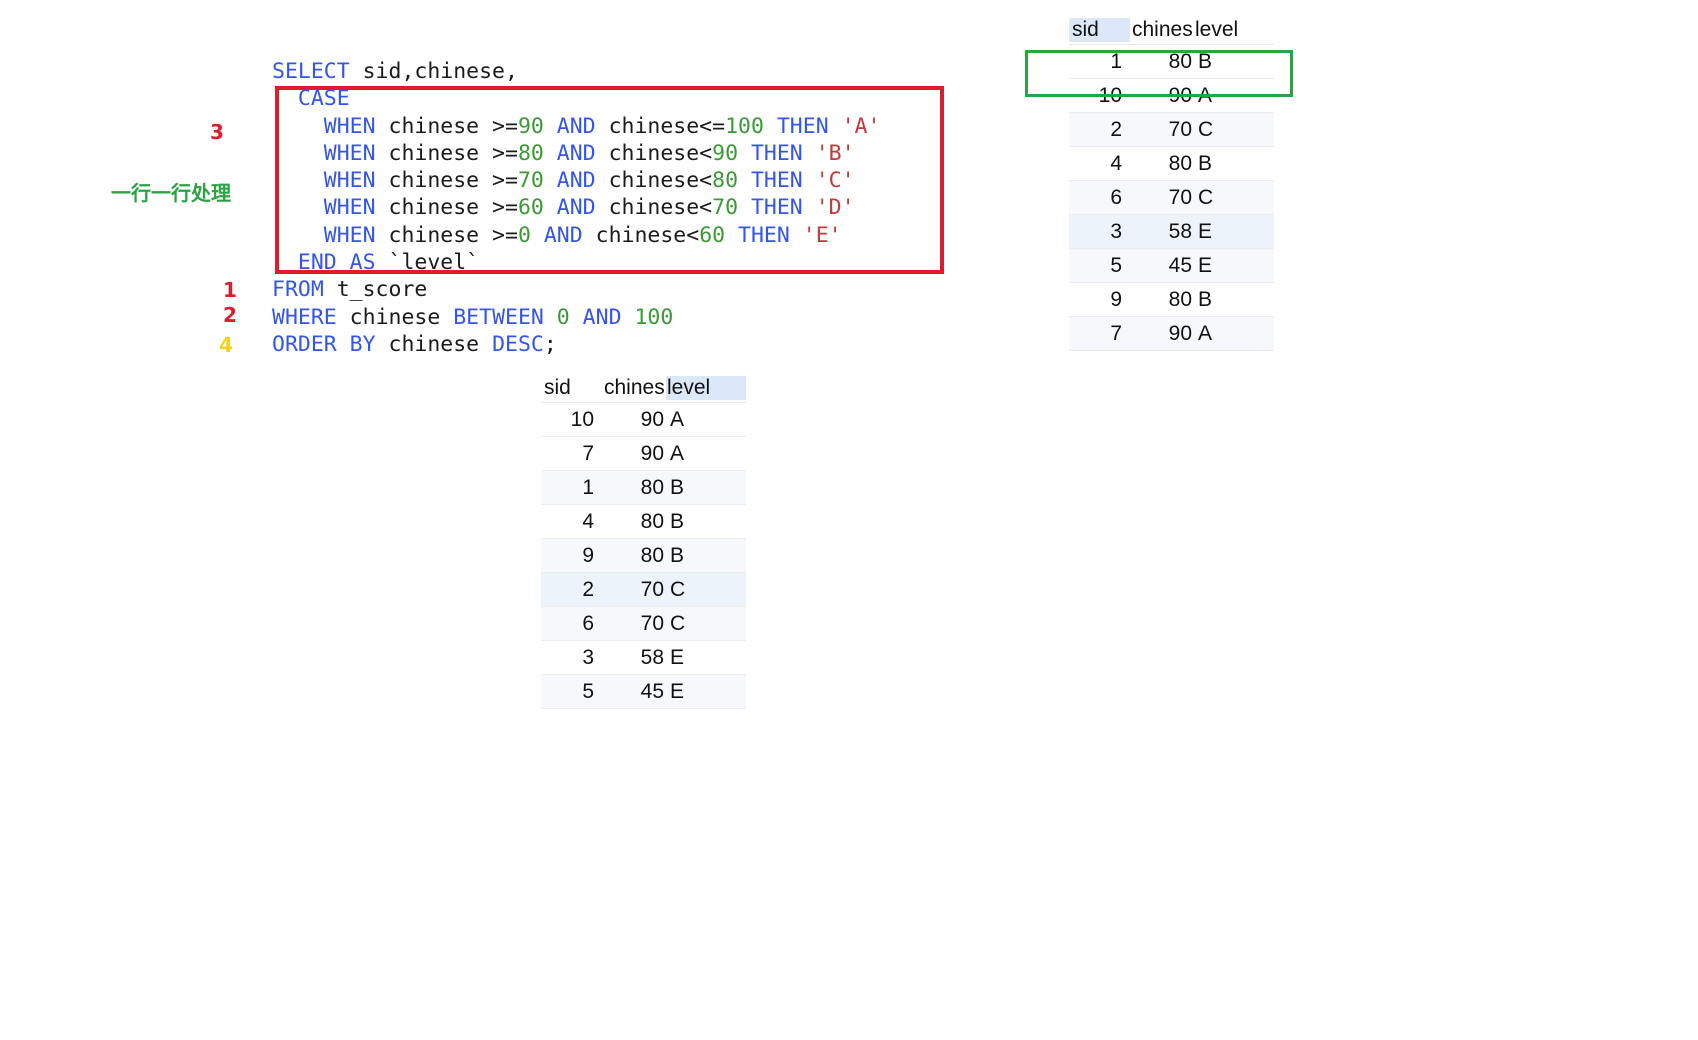 The width and height of the screenshot is (1698, 1040). What do you see at coordinates (609, 180) in the screenshot?
I see `case-highlight-box` at bounding box center [609, 180].